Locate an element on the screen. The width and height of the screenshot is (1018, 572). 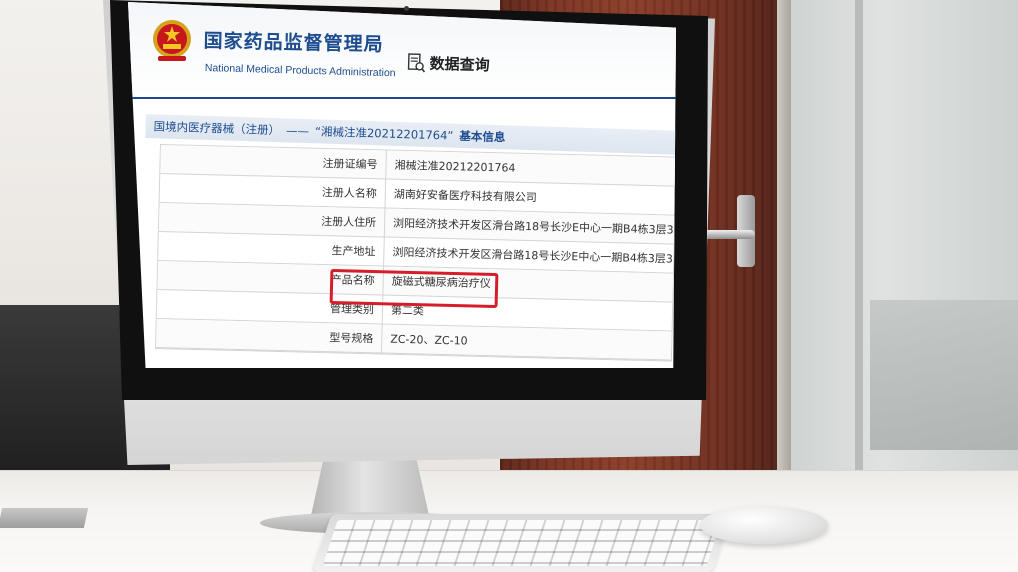
section-title-prefix: 国境内医疗器械（注册） is located at coordinates (217, 128).